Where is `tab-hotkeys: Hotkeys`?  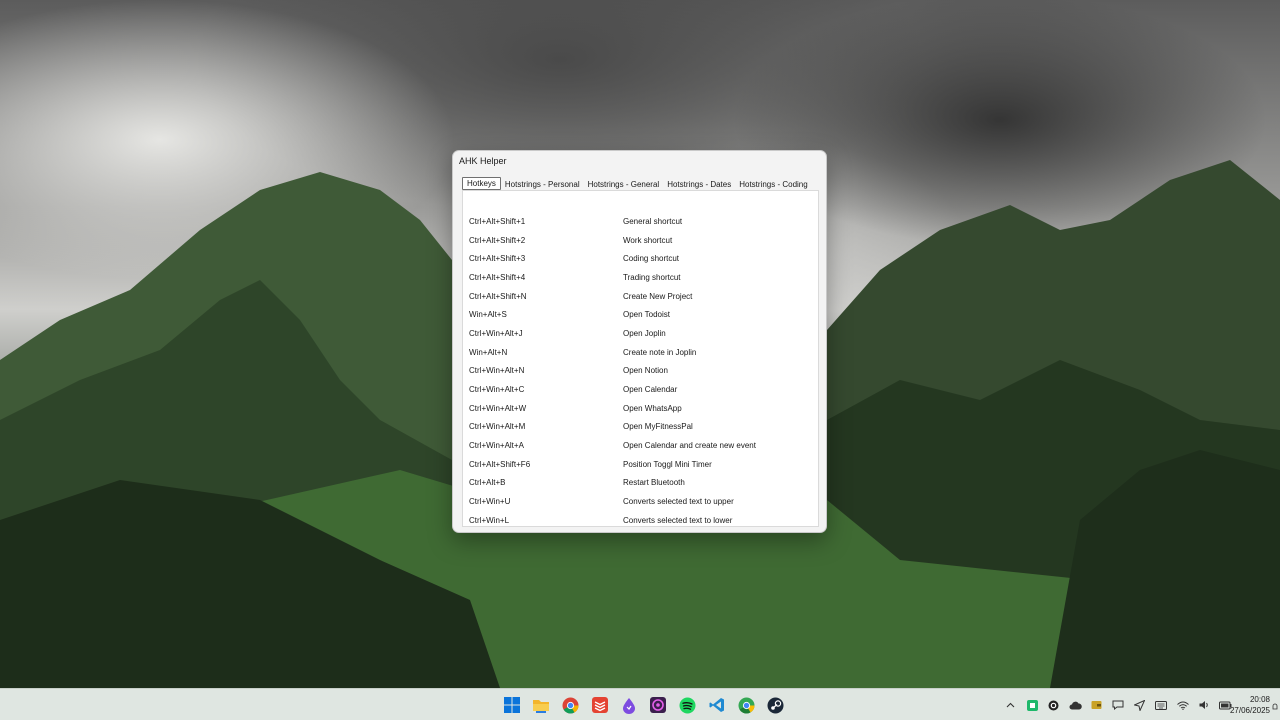 tab-hotkeys: Hotkeys is located at coordinates (481, 183).